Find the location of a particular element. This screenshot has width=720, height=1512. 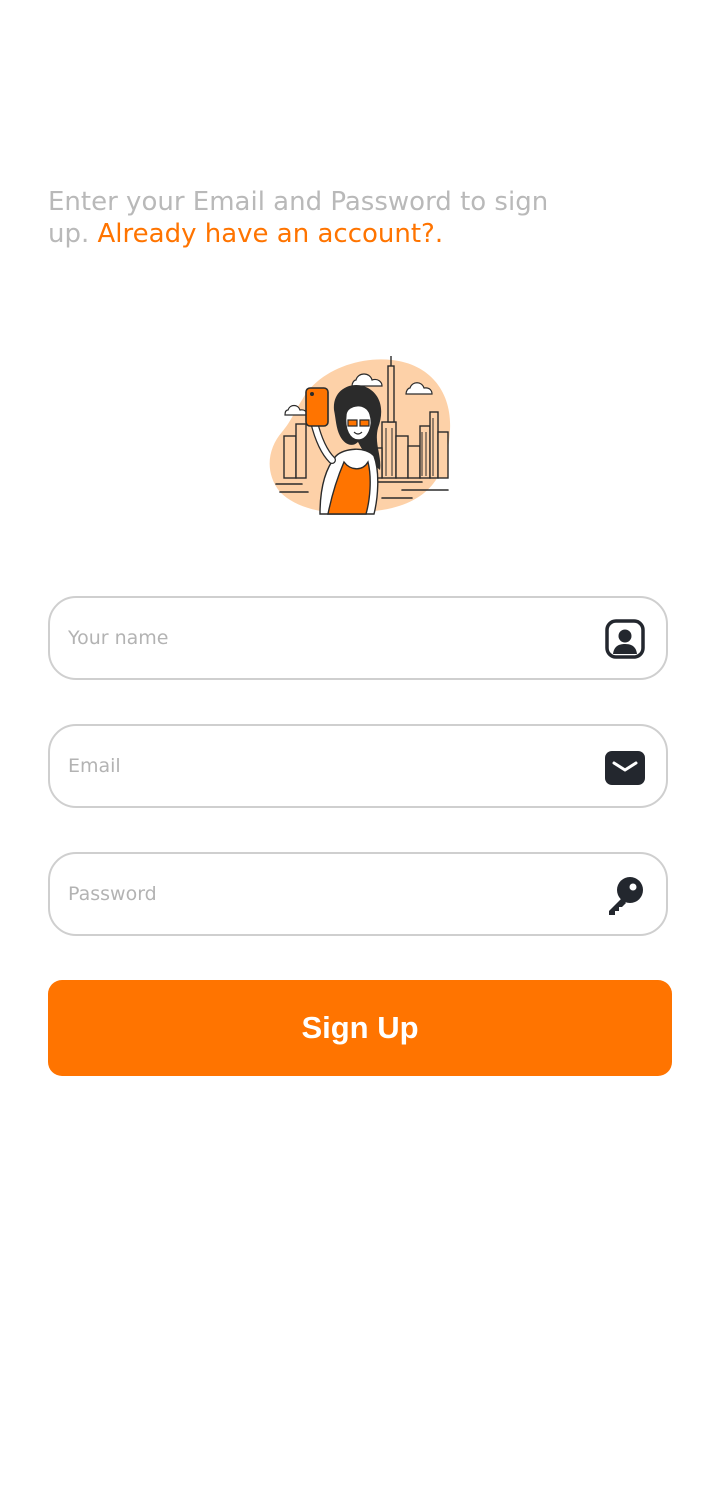

login-link: Already have an account?. is located at coordinates (271, 234).